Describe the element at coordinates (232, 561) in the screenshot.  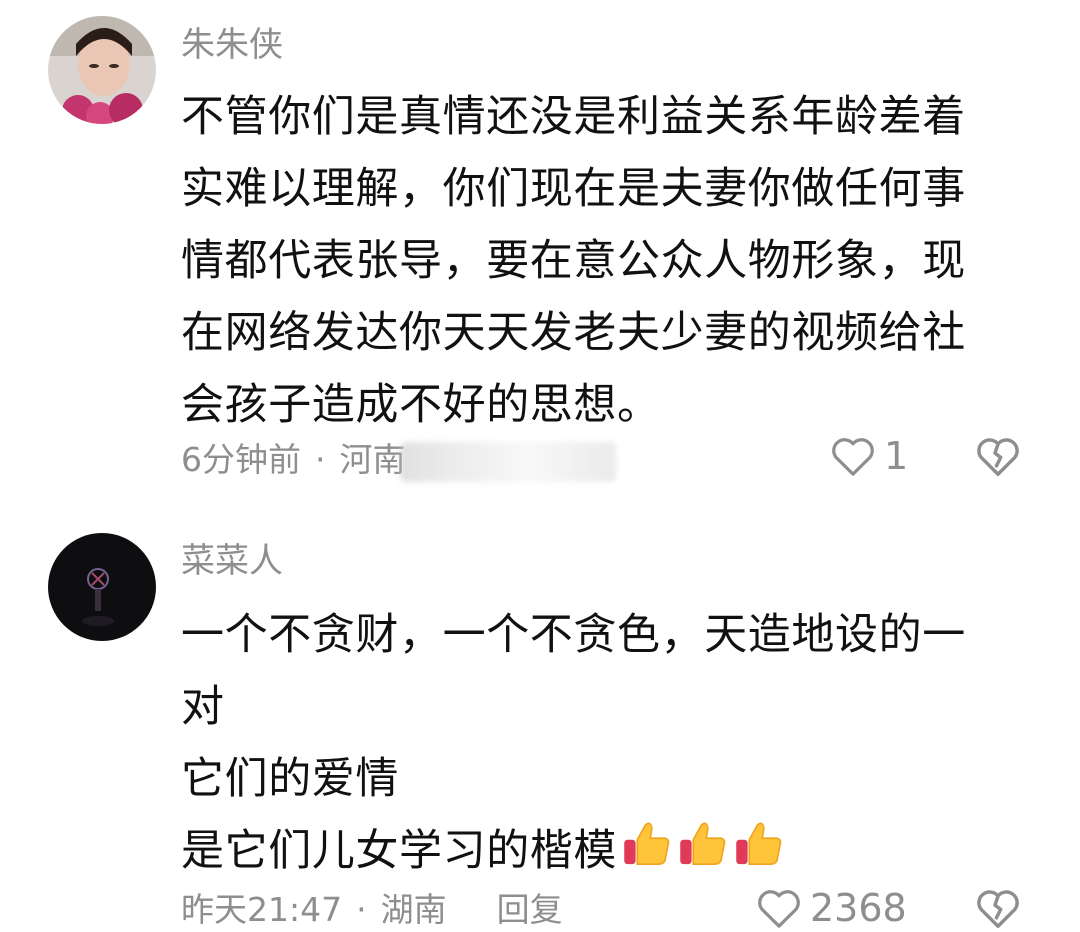
I see `comment-username: 菜菜人` at that location.